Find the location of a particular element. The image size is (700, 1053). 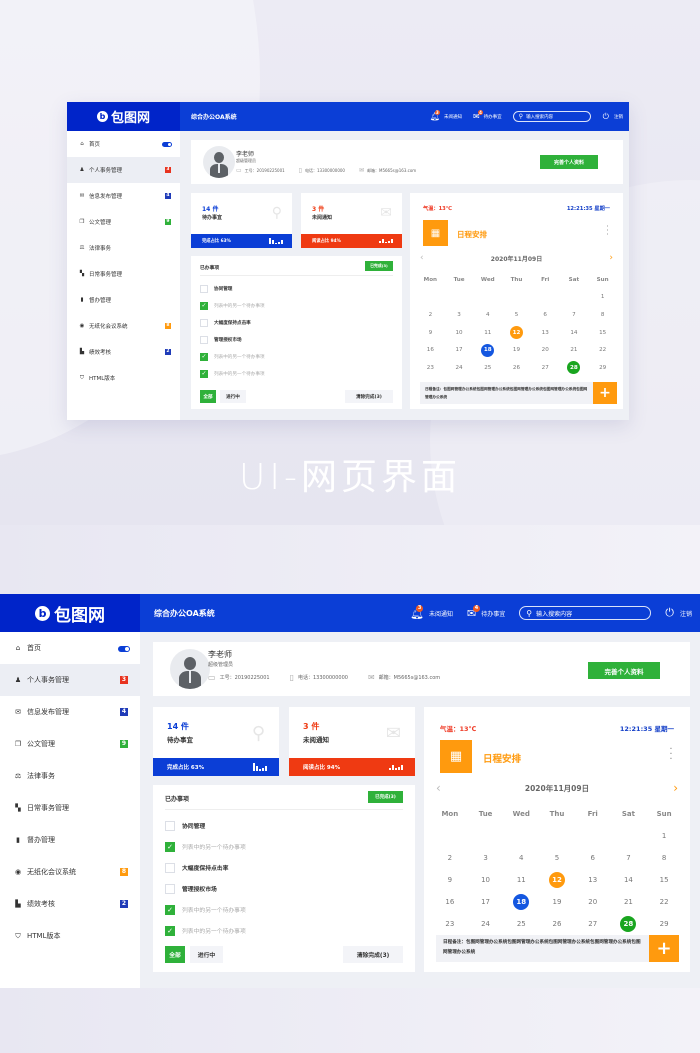

stat-card-unread: 3 件 未阅通知 ✉ 阅读占比 94% is located at coordinates (352, 741).